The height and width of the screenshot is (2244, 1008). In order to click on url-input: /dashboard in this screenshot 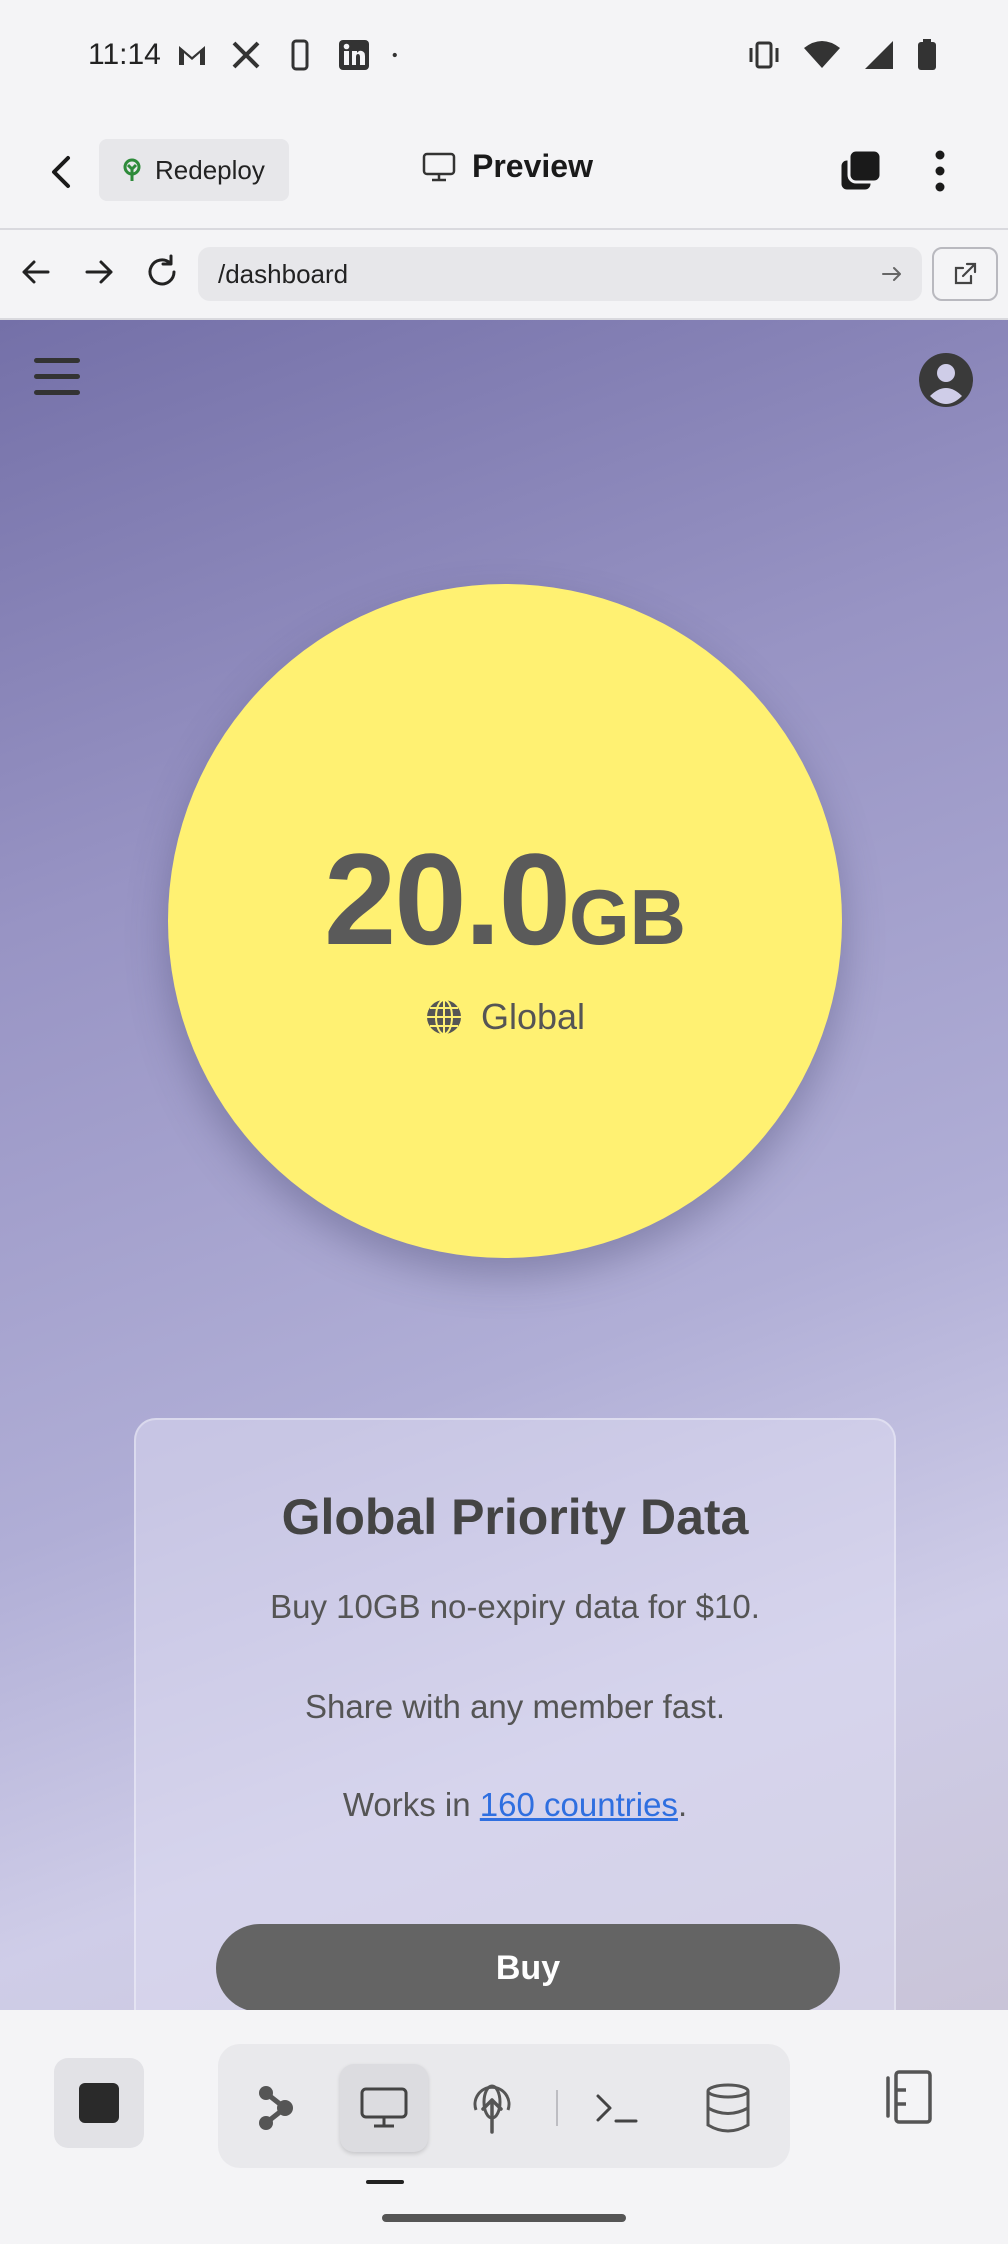, I will do `click(560, 274)`.